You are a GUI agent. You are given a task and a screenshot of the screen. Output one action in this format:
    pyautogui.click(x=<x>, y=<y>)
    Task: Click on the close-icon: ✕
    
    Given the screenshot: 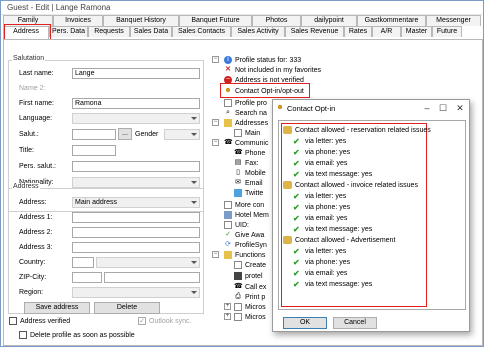 What is the action you would take?
    pyautogui.click(x=460, y=108)
    